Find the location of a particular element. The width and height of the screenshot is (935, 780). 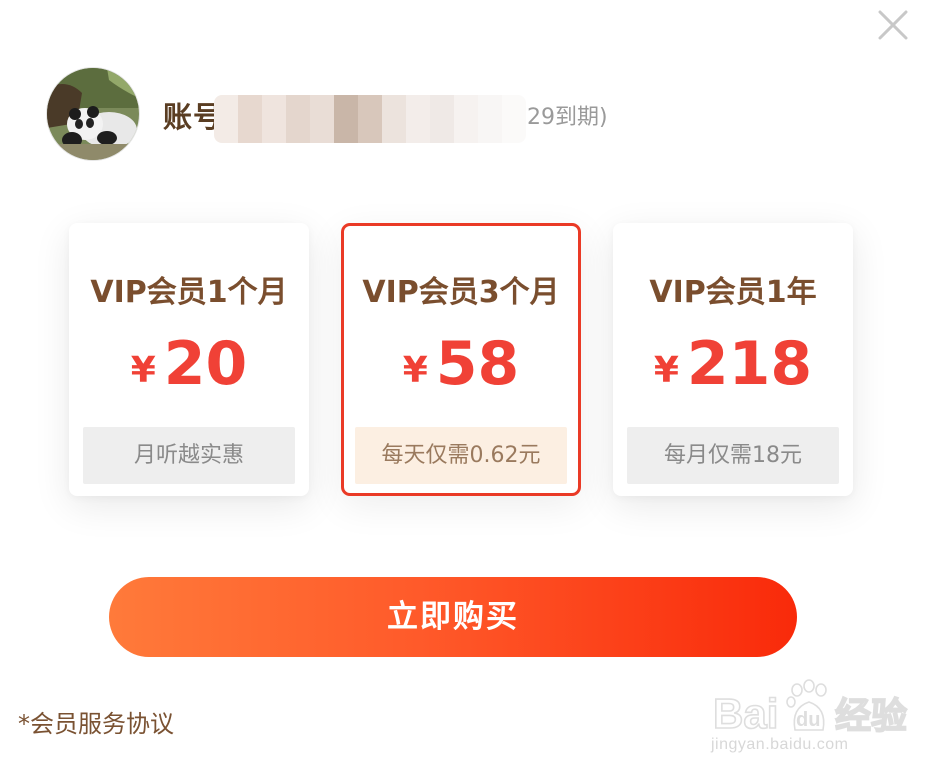

close-button is located at coordinates (893, 25).